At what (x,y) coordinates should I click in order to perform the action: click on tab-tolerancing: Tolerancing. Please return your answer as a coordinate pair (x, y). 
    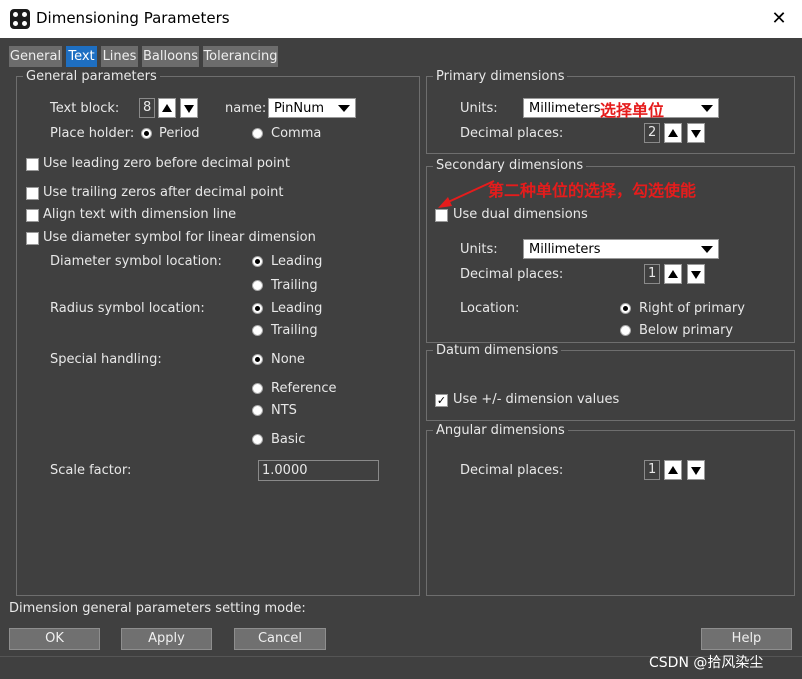
    Looking at the image, I should click on (240, 56).